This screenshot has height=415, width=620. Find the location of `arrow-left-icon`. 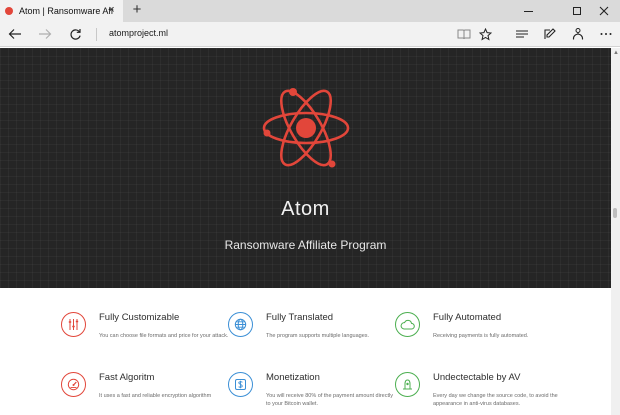

arrow-left-icon is located at coordinates (14, 34).